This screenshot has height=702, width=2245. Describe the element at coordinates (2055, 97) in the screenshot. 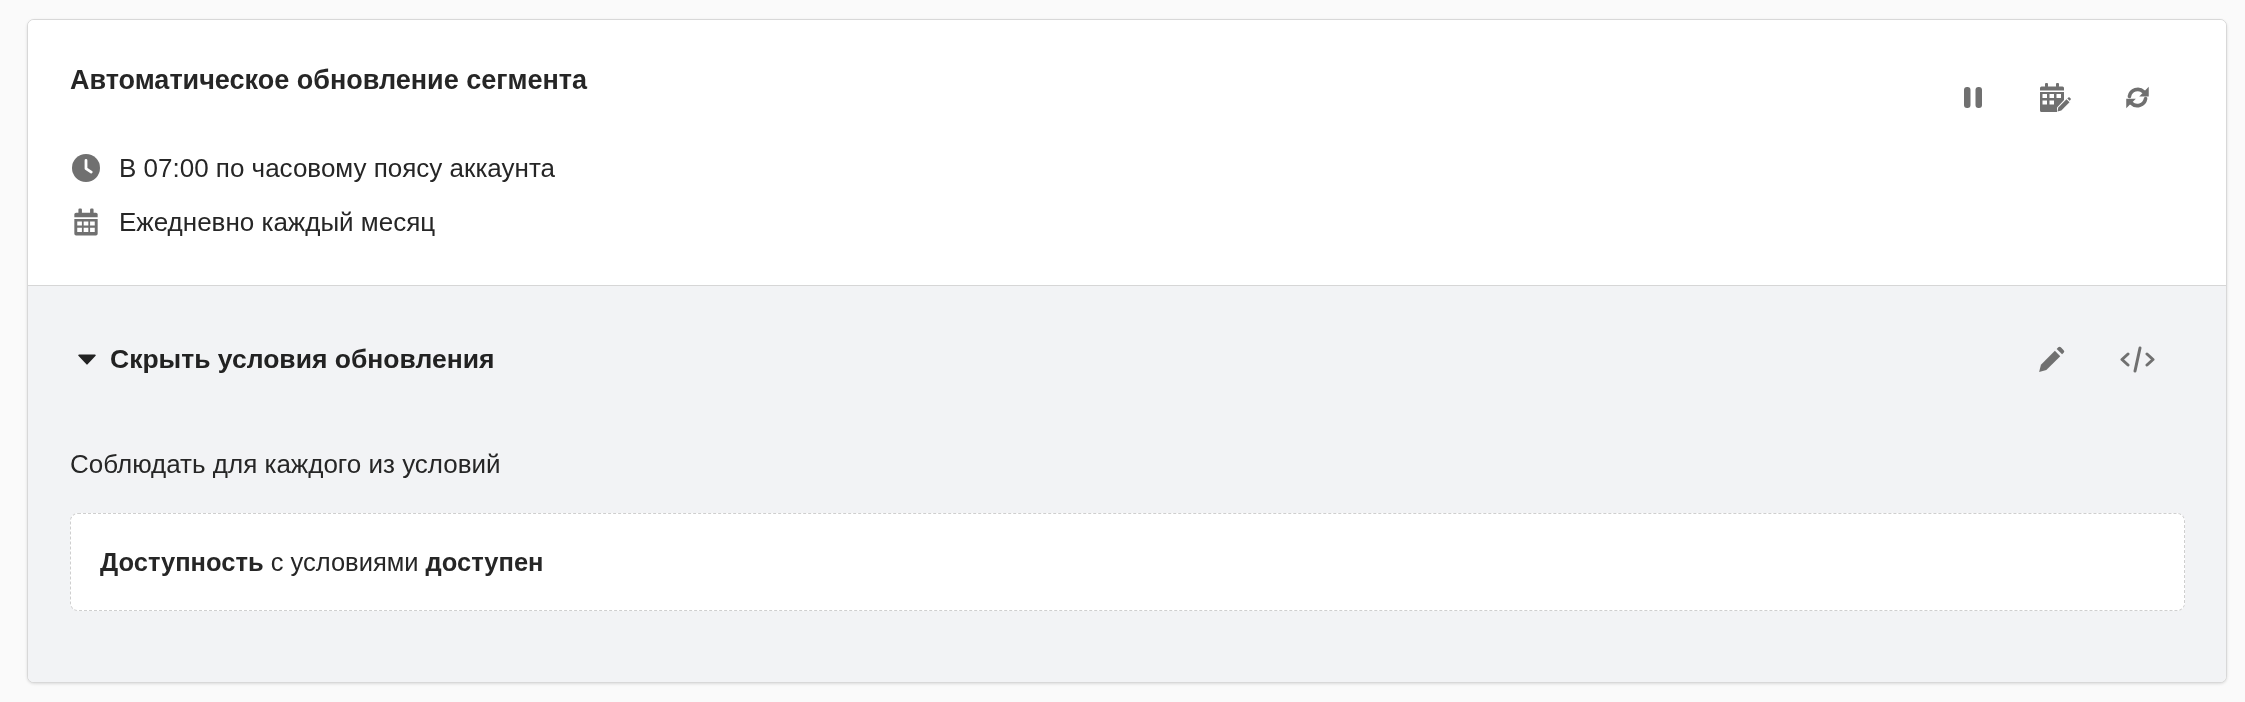

I see `calendar-pencil-icon` at that location.